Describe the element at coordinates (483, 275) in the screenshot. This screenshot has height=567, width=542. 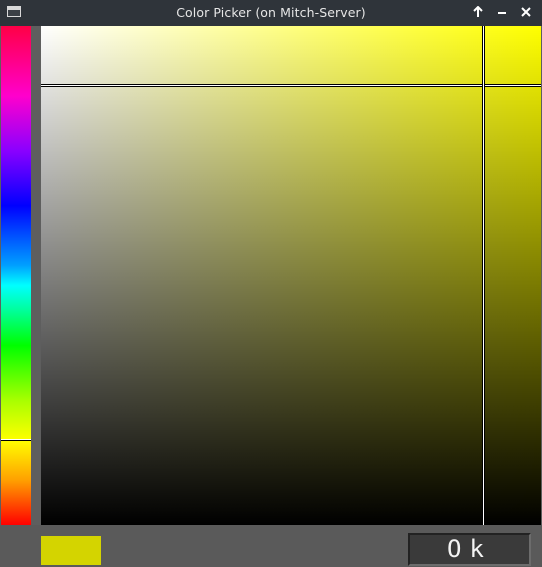
I see `crosshair-vertical` at that location.